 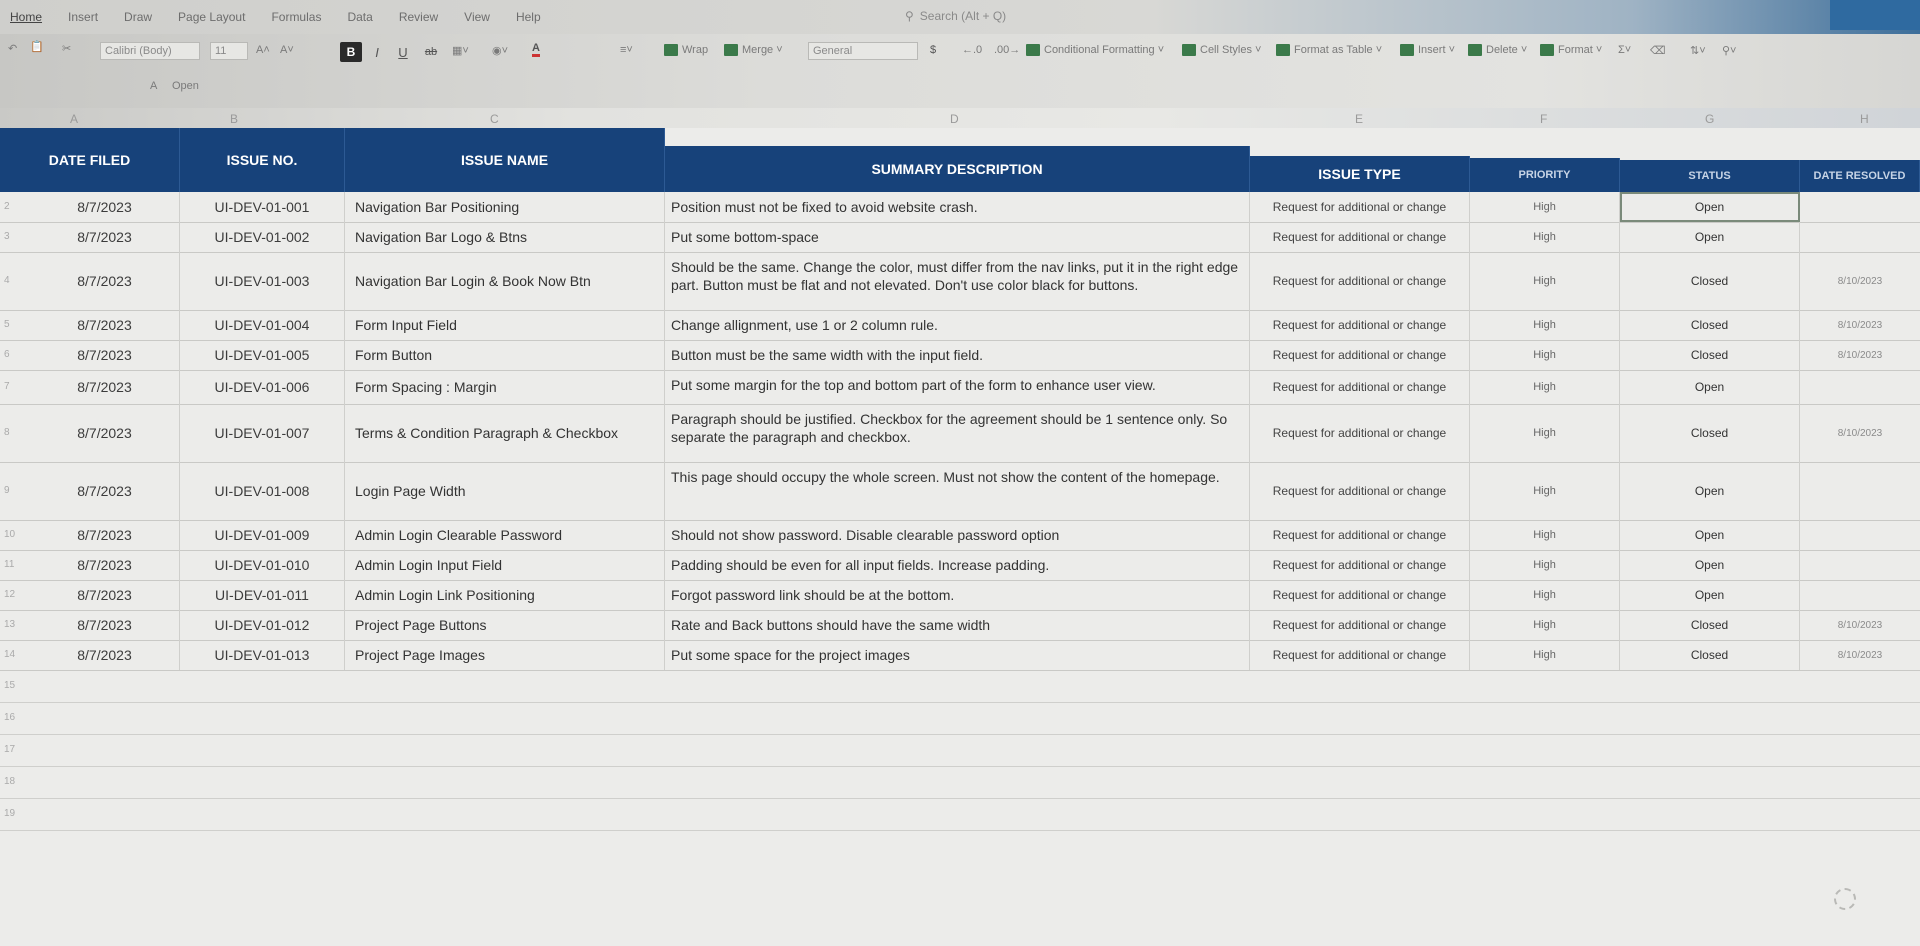 What do you see at coordinates (9, 624) in the screenshot?
I see `row-number: 13` at bounding box center [9, 624].